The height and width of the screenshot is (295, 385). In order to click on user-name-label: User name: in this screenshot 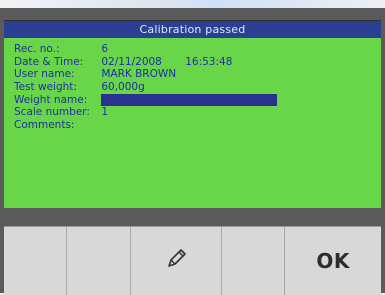, I will do `click(44, 74)`.